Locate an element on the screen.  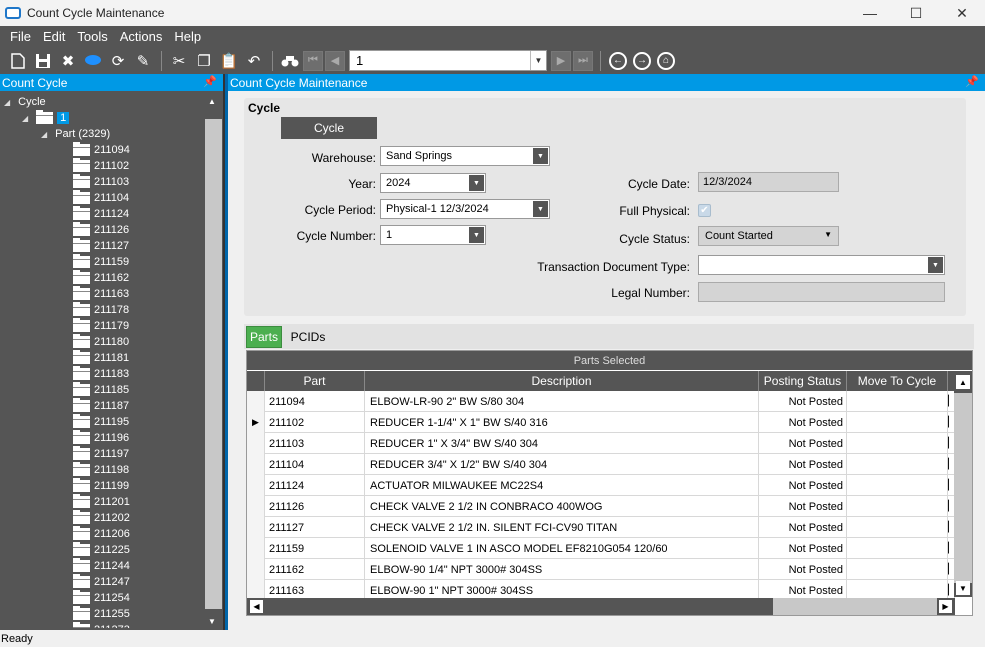
tree-node-part: ◢ Part (2329) is located at coordinates (75, 134).